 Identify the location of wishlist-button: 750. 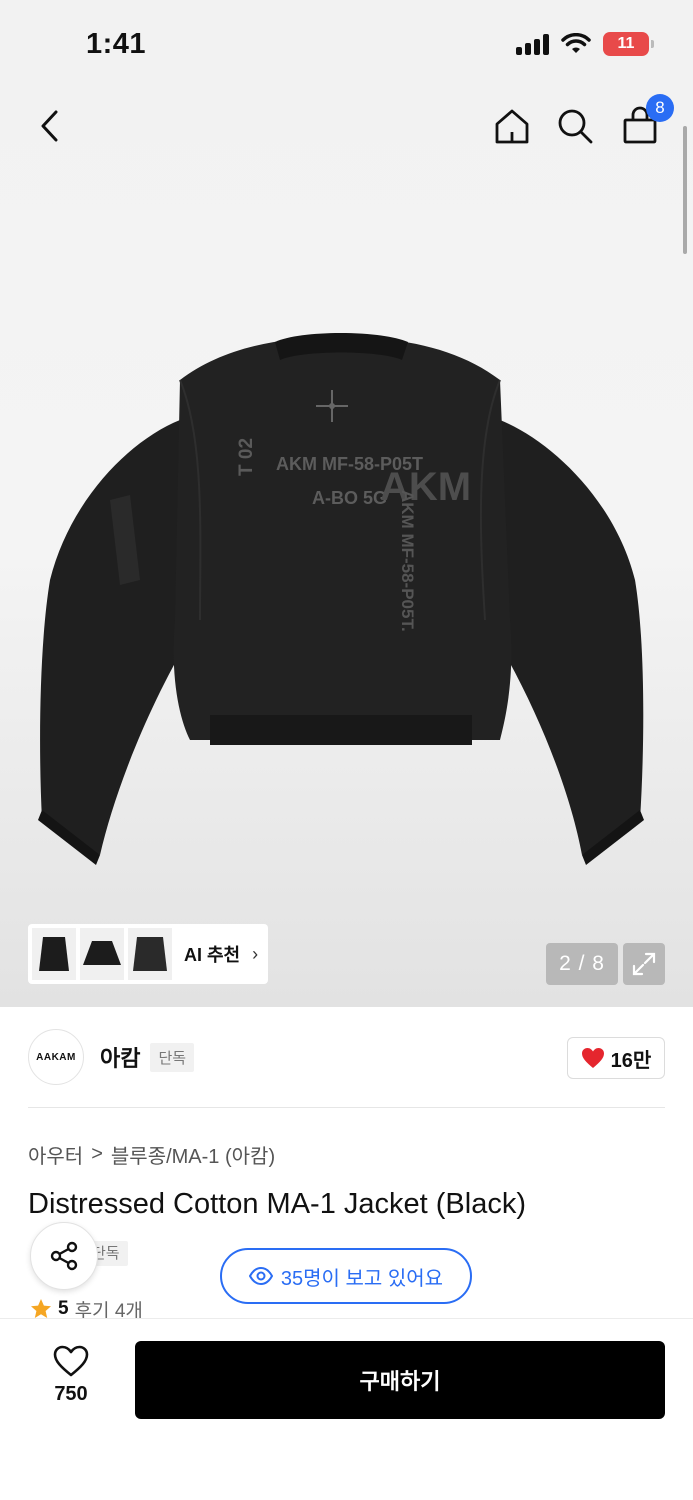
(71, 1380).